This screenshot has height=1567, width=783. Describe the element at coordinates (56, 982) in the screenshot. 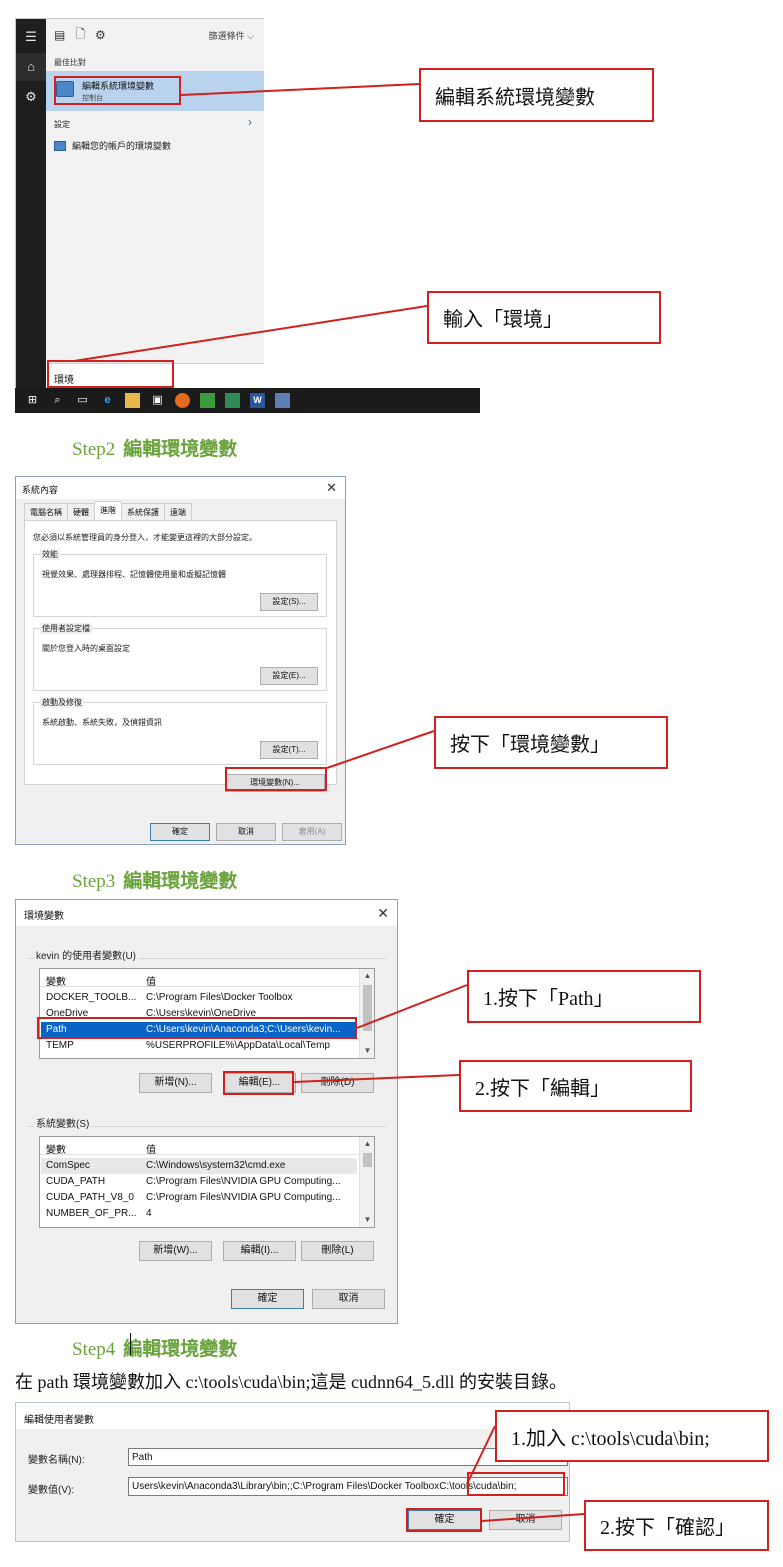

I see `col-variable: 變數` at that location.